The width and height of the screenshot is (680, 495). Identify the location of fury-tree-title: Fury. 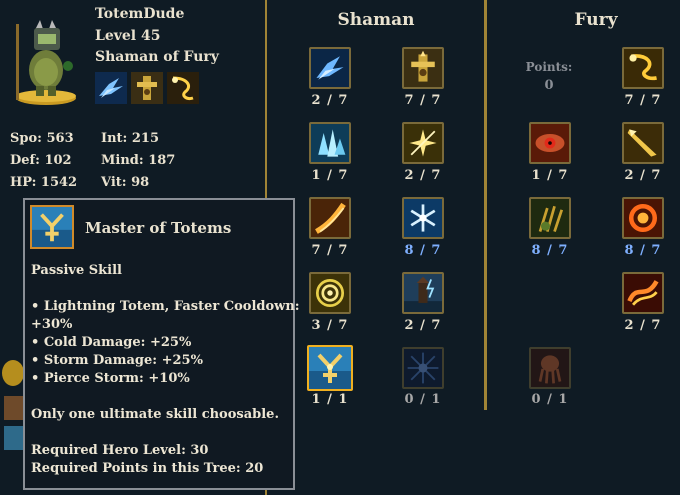
(596, 20).